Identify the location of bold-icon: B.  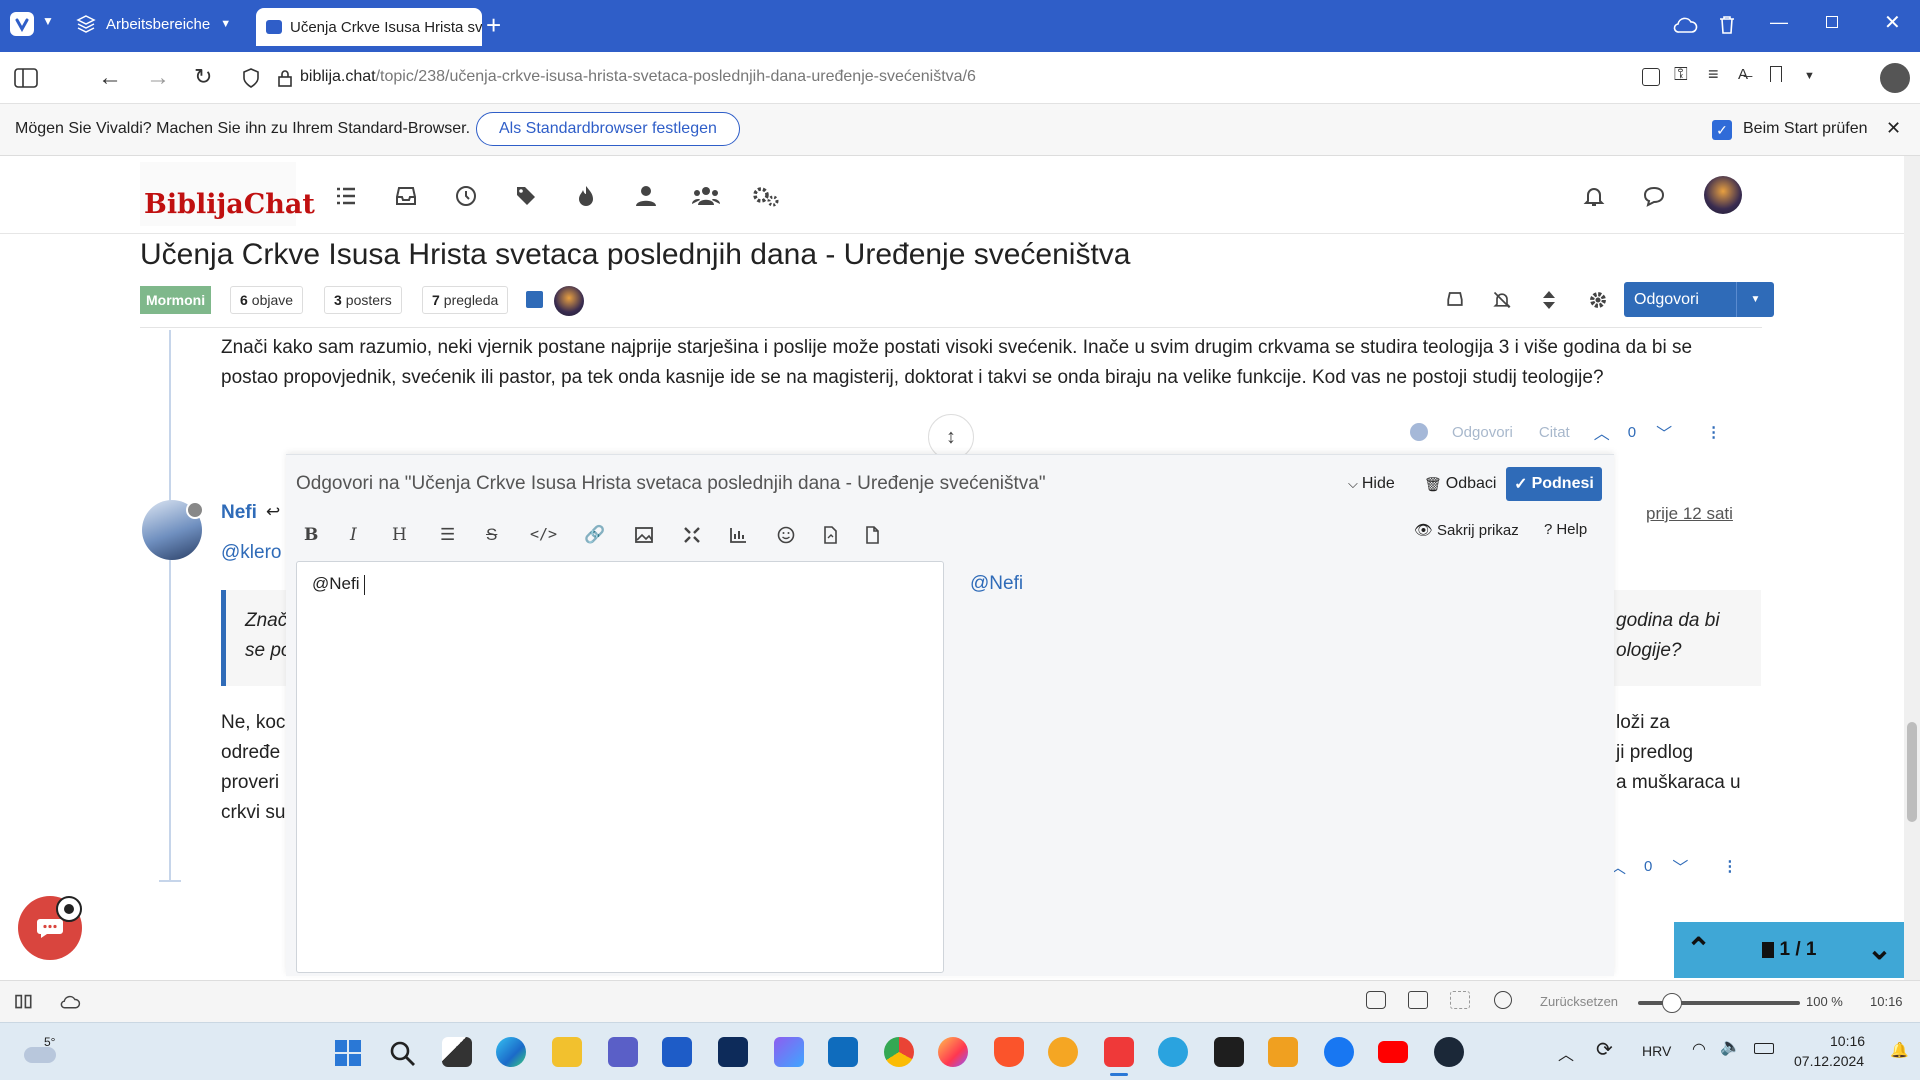
(314, 535).